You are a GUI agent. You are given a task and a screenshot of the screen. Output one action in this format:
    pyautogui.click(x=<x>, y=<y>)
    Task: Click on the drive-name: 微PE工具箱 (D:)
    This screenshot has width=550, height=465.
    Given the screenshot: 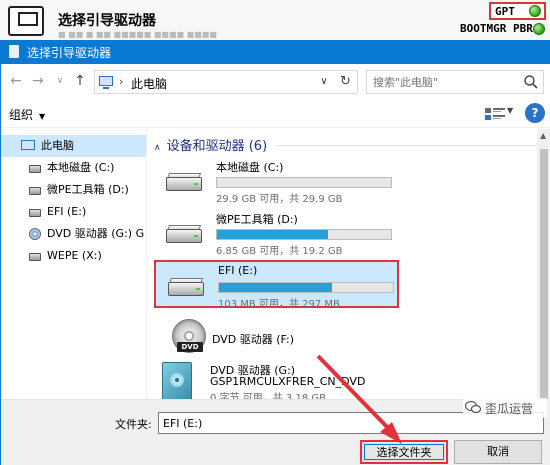 What is the action you would take?
    pyautogui.click(x=257, y=219)
    